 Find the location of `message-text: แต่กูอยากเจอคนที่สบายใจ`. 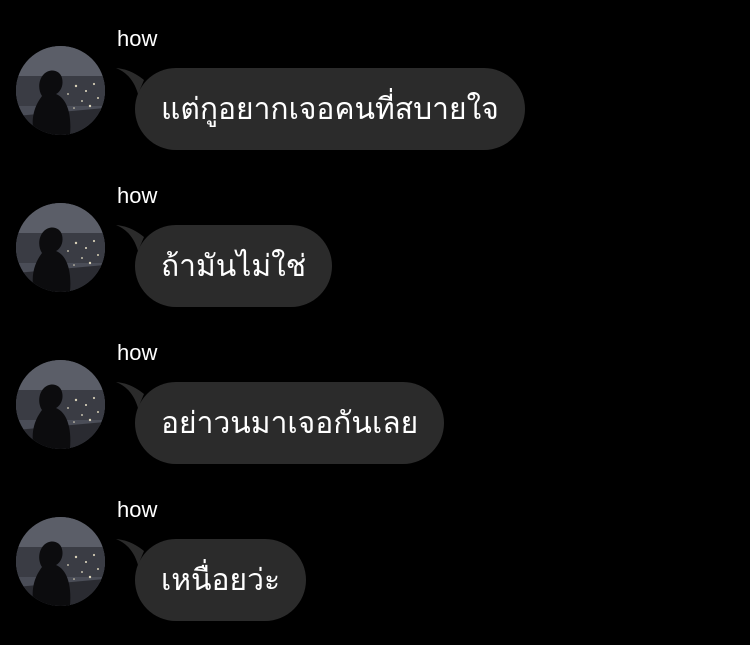

message-text: แต่กูอยากเจอคนที่สบายใจ is located at coordinates (330, 109).